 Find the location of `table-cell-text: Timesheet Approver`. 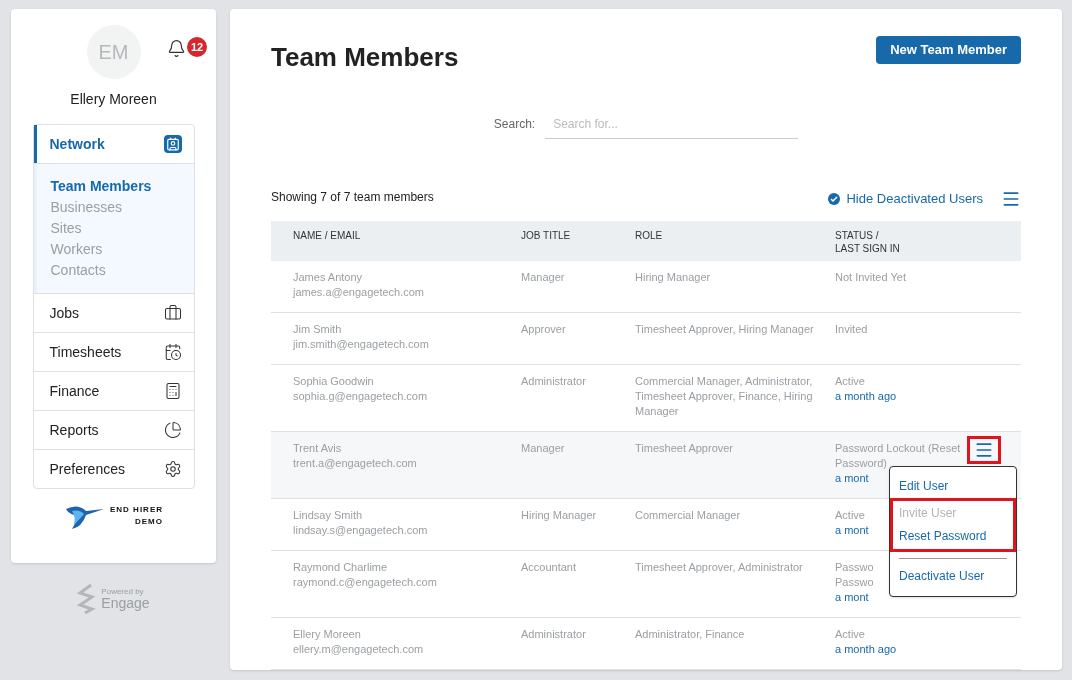

table-cell-text: Timesheet Approver is located at coordinates (685, 448).